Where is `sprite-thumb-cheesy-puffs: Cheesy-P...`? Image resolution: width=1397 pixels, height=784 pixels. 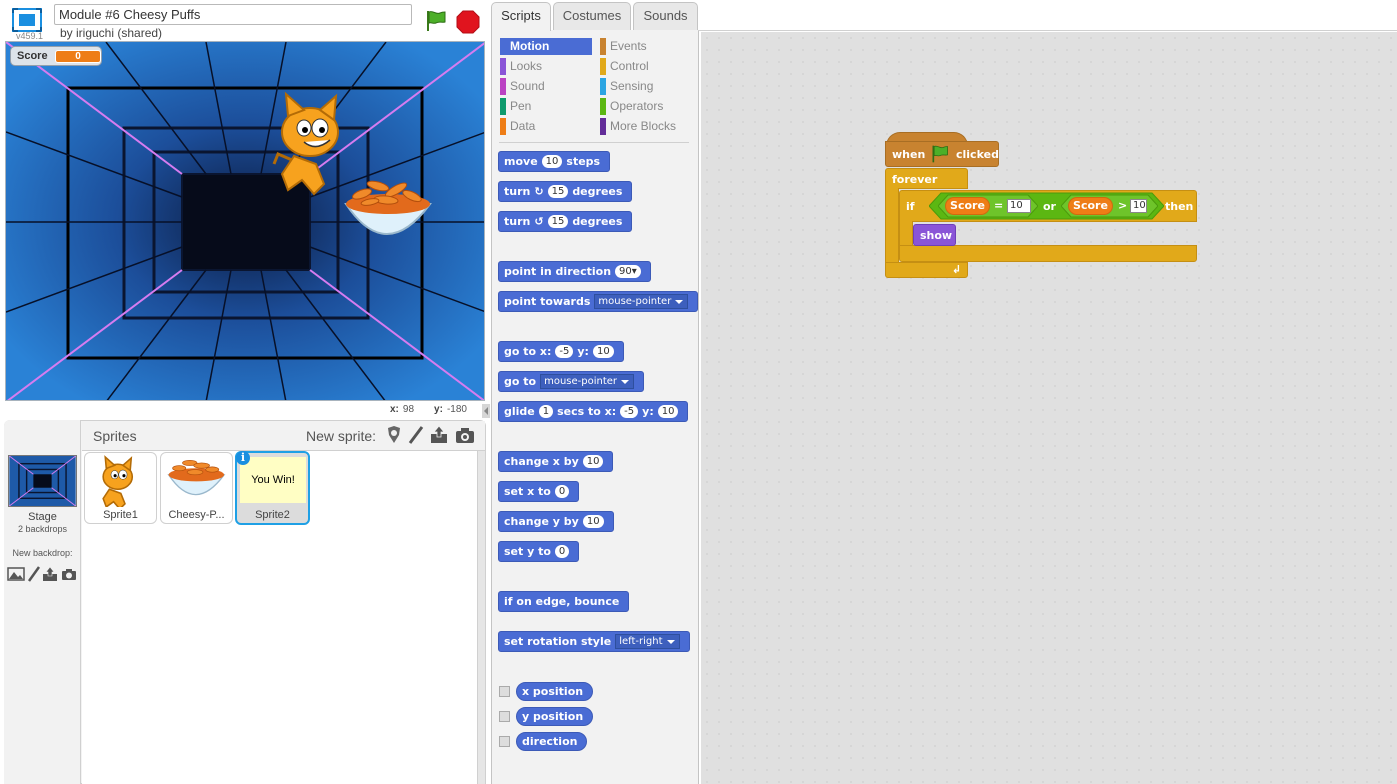 sprite-thumb-cheesy-puffs: Cheesy-P... is located at coordinates (196, 488).